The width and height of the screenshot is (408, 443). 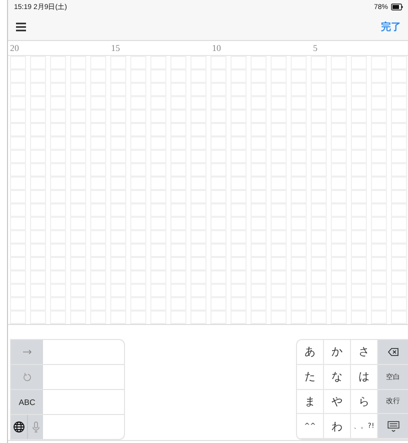 I want to click on column-number: 15, so click(x=116, y=48).